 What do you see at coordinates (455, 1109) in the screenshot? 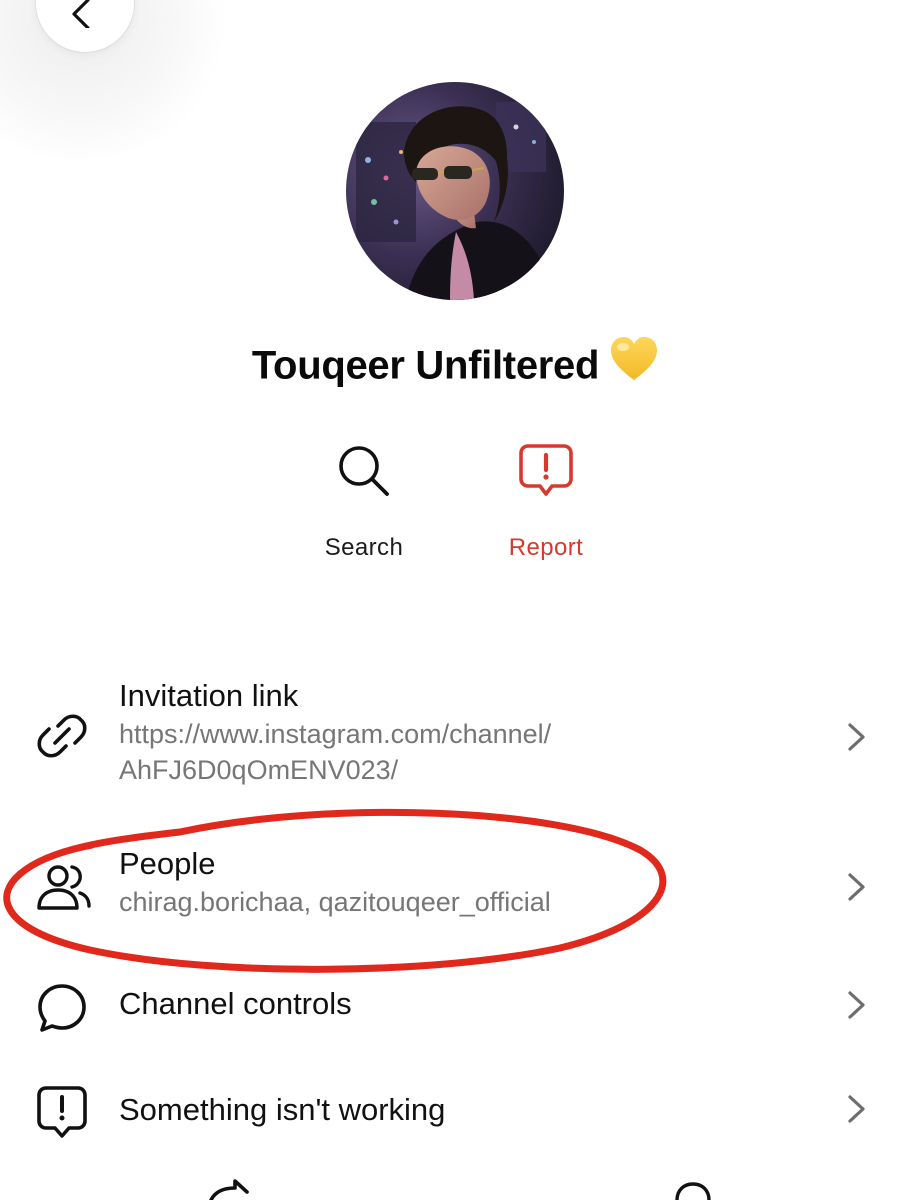
I see `something-isnt-working-row: Something isn't working` at bounding box center [455, 1109].